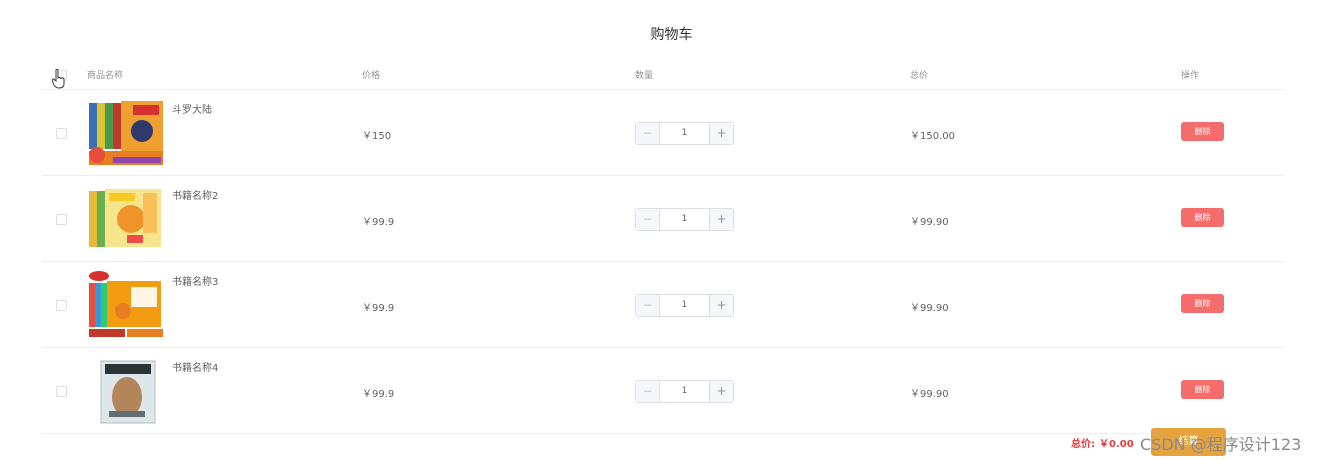 This screenshot has height=460, width=1343. Describe the element at coordinates (932, 136) in the screenshot. I see `row-total: ￥150.00` at that location.